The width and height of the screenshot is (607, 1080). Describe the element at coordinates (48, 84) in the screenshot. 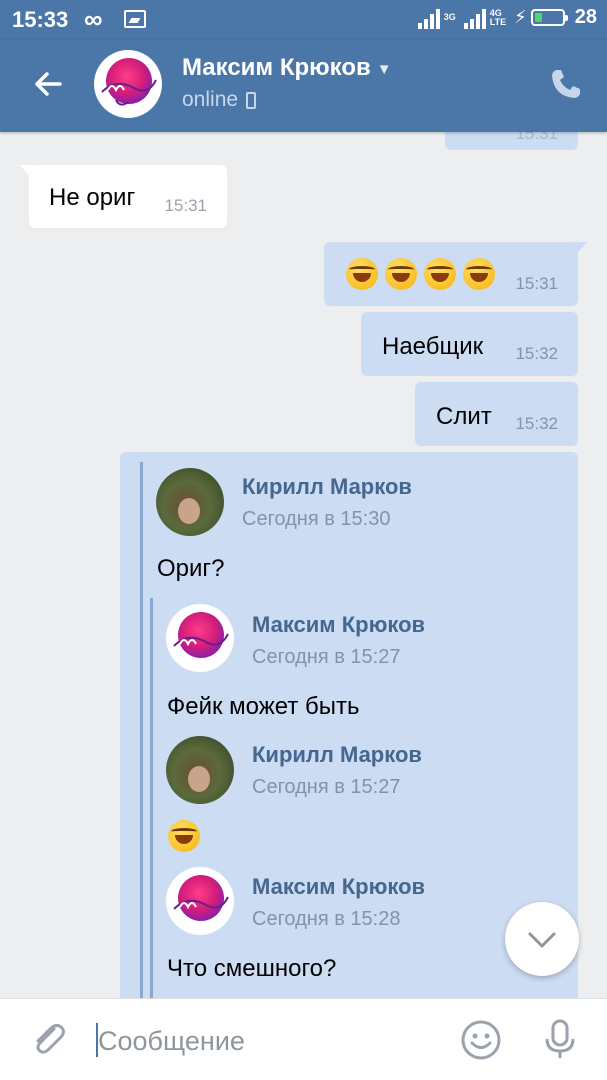

I see `back-arrow-icon` at that location.